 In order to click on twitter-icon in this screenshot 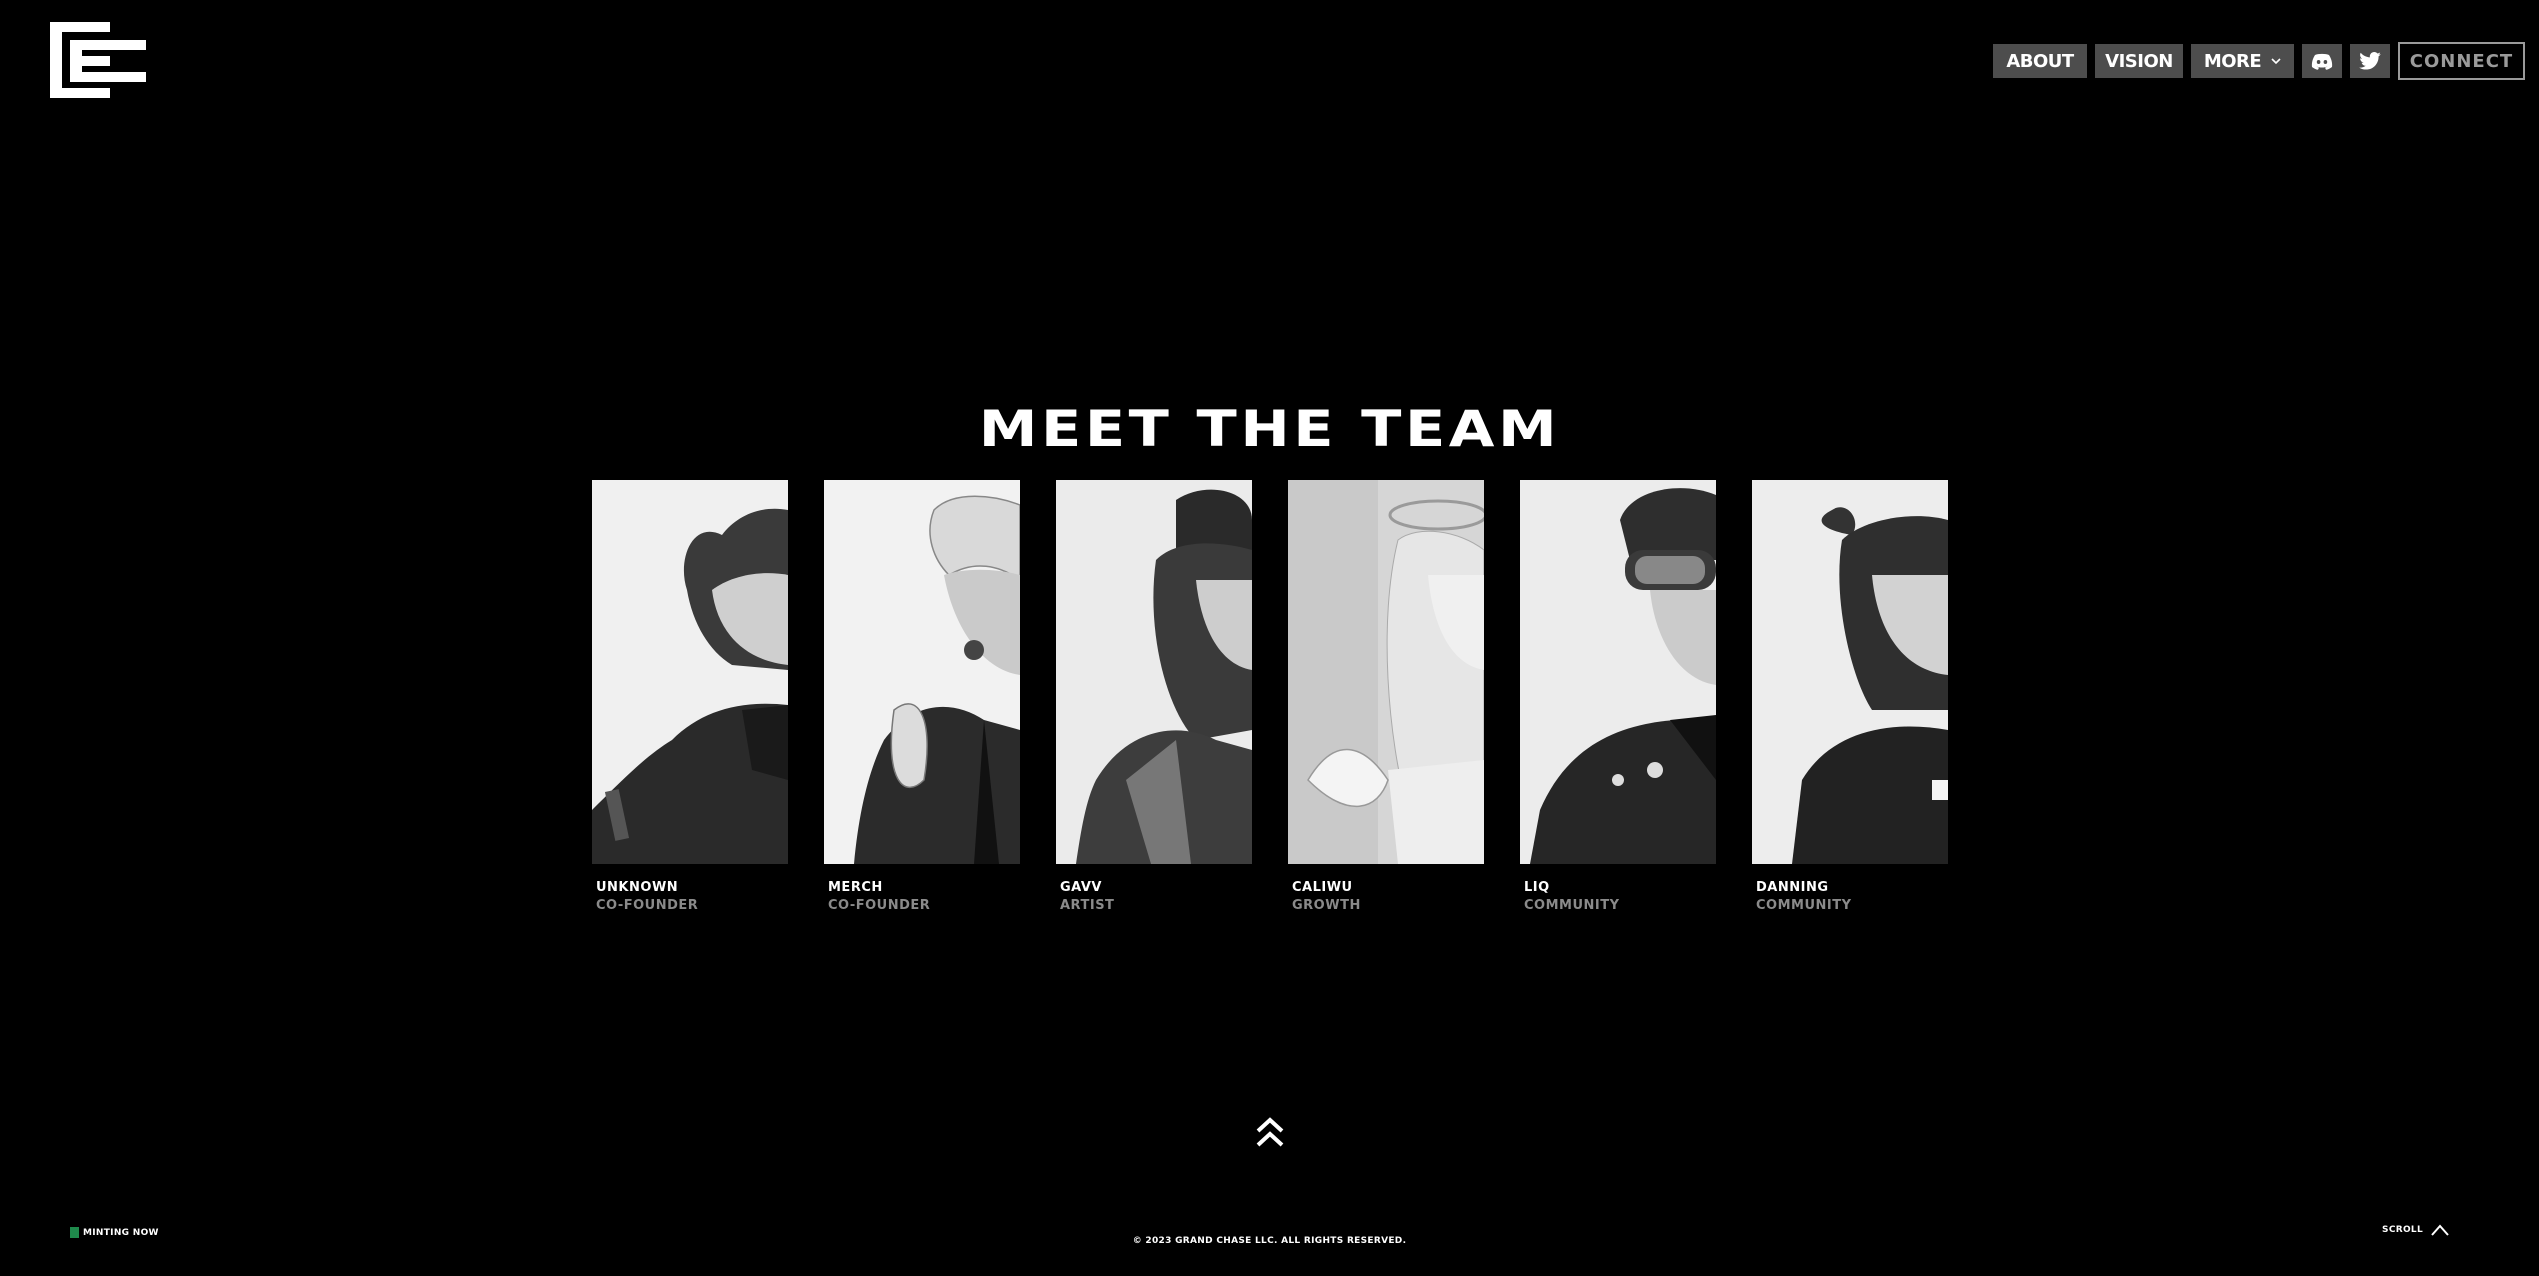, I will do `click(2370, 61)`.